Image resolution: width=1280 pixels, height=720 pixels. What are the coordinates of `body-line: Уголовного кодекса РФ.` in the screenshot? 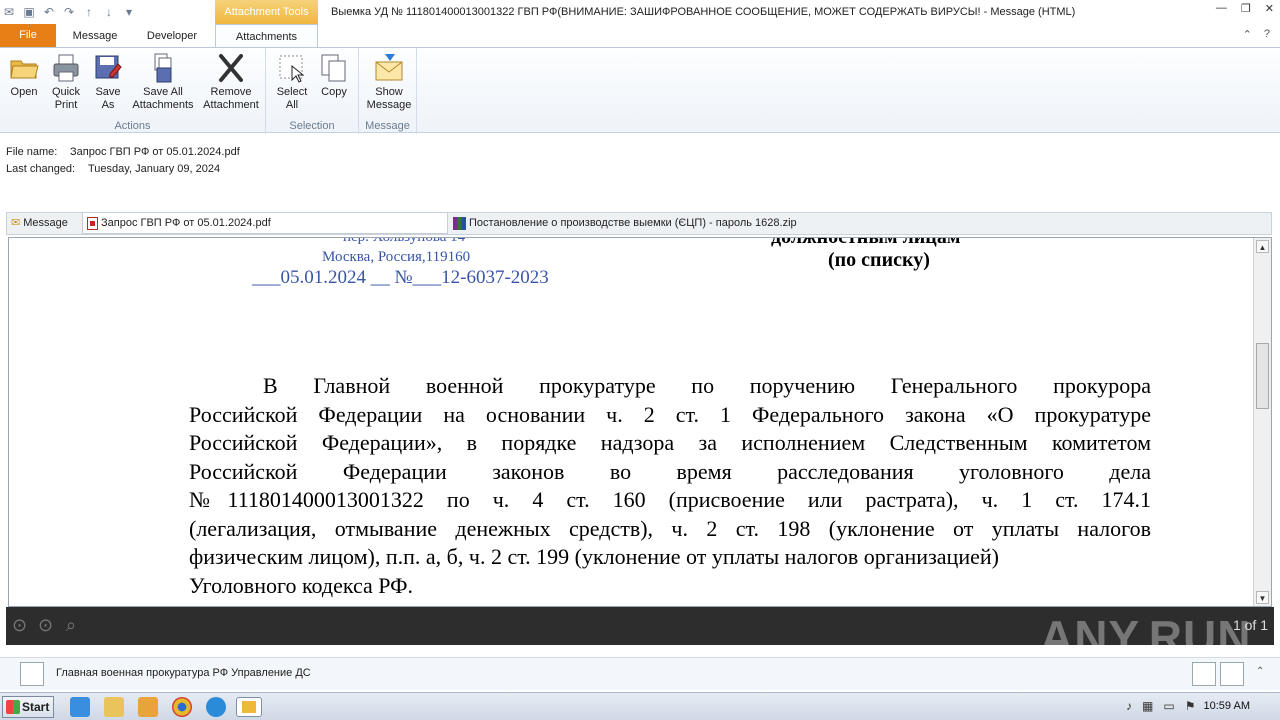 It's located at (301, 585).